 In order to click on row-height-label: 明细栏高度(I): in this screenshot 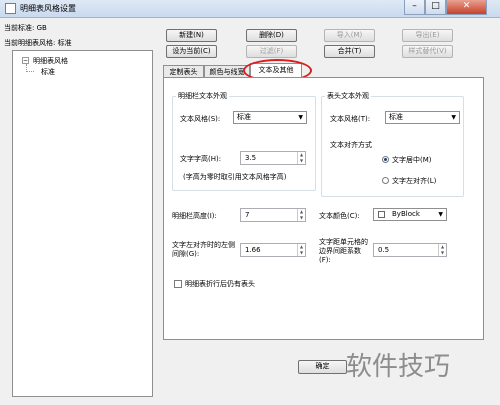, I will do `click(194, 216)`.